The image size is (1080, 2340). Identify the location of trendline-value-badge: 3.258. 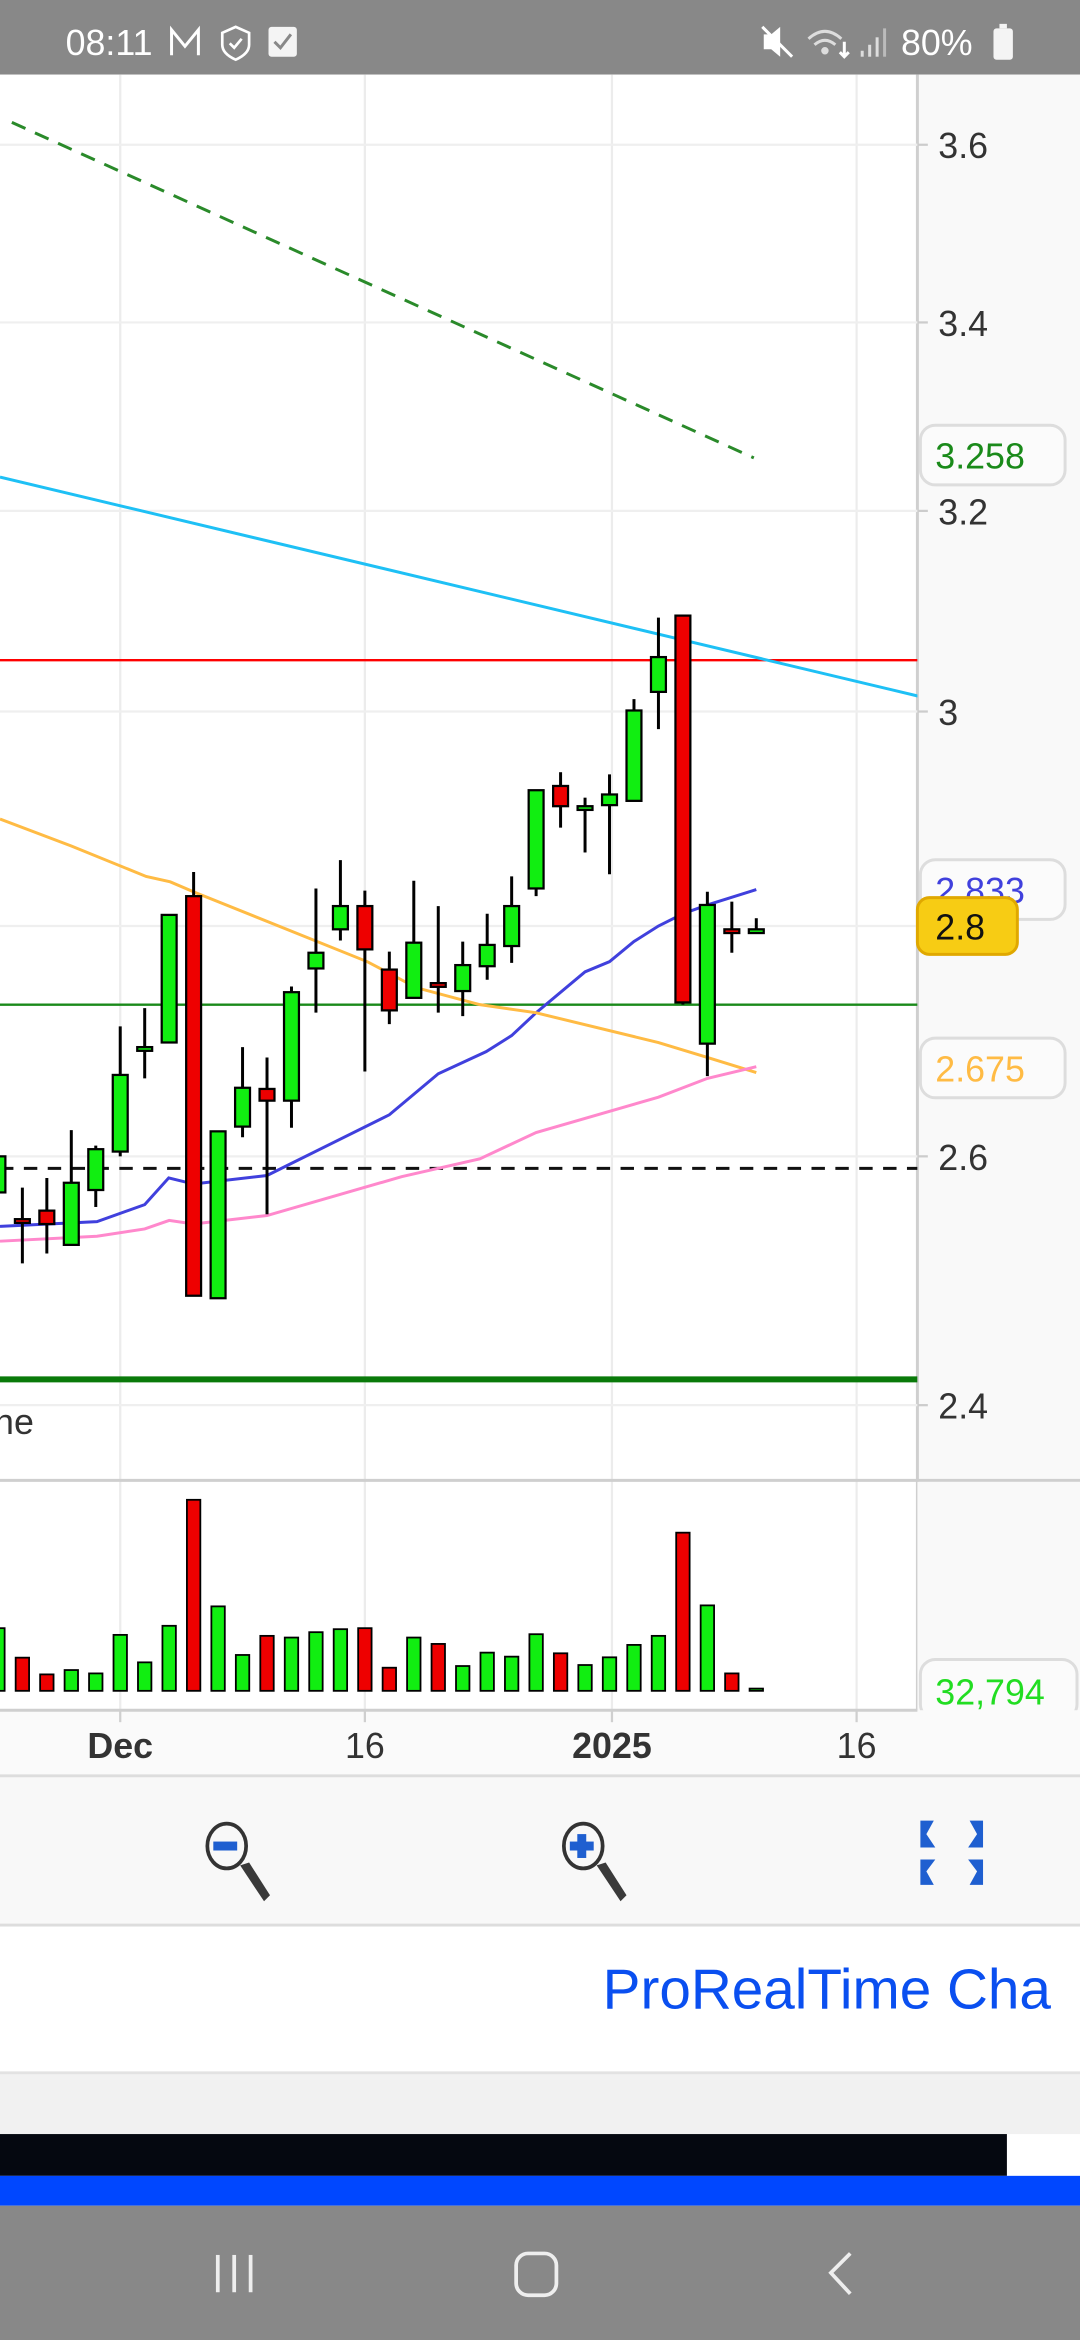
(992, 455).